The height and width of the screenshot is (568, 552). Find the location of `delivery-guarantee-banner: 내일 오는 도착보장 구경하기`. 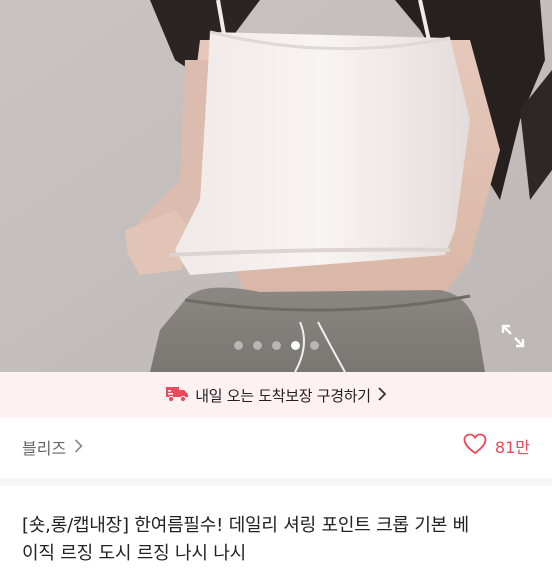

delivery-guarantee-banner: 내일 오는 도착보장 구경하기 is located at coordinates (276, 395).